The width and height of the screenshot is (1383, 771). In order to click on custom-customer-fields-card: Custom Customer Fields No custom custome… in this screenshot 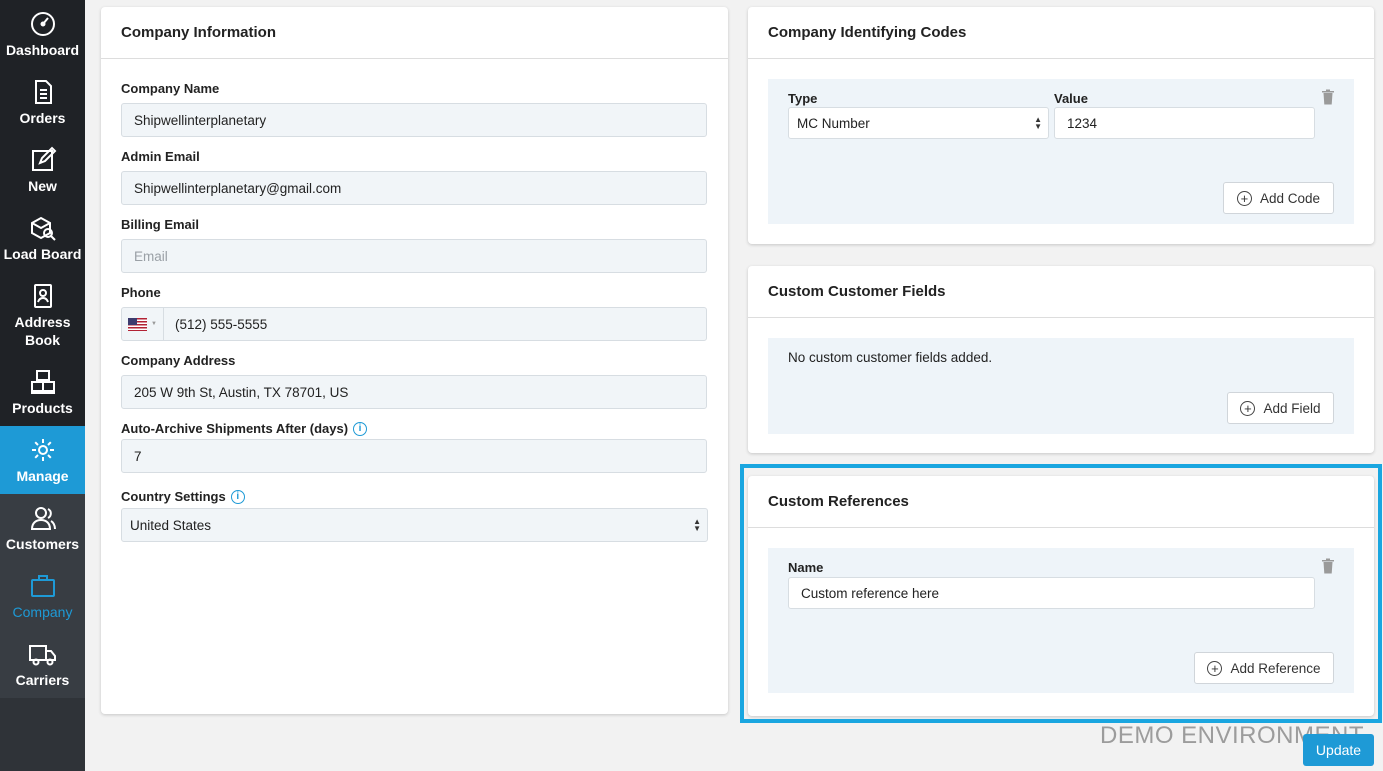, I will do `click(1061, 359)`.